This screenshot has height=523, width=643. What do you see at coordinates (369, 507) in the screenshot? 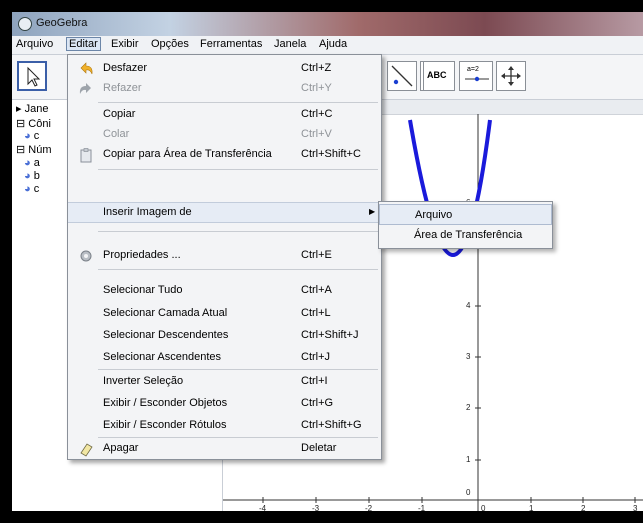
I see `x-tick-label: -2` at bounding box center [369, 507].